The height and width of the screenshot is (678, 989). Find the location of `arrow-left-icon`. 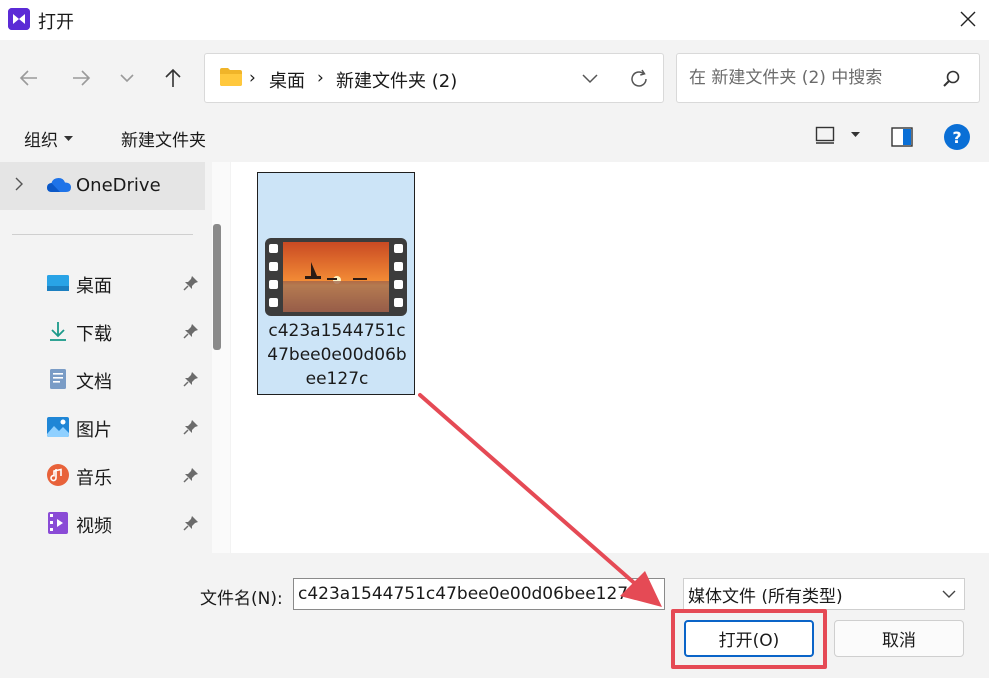

arrow-left-icon is located at coordinates (28, 78).